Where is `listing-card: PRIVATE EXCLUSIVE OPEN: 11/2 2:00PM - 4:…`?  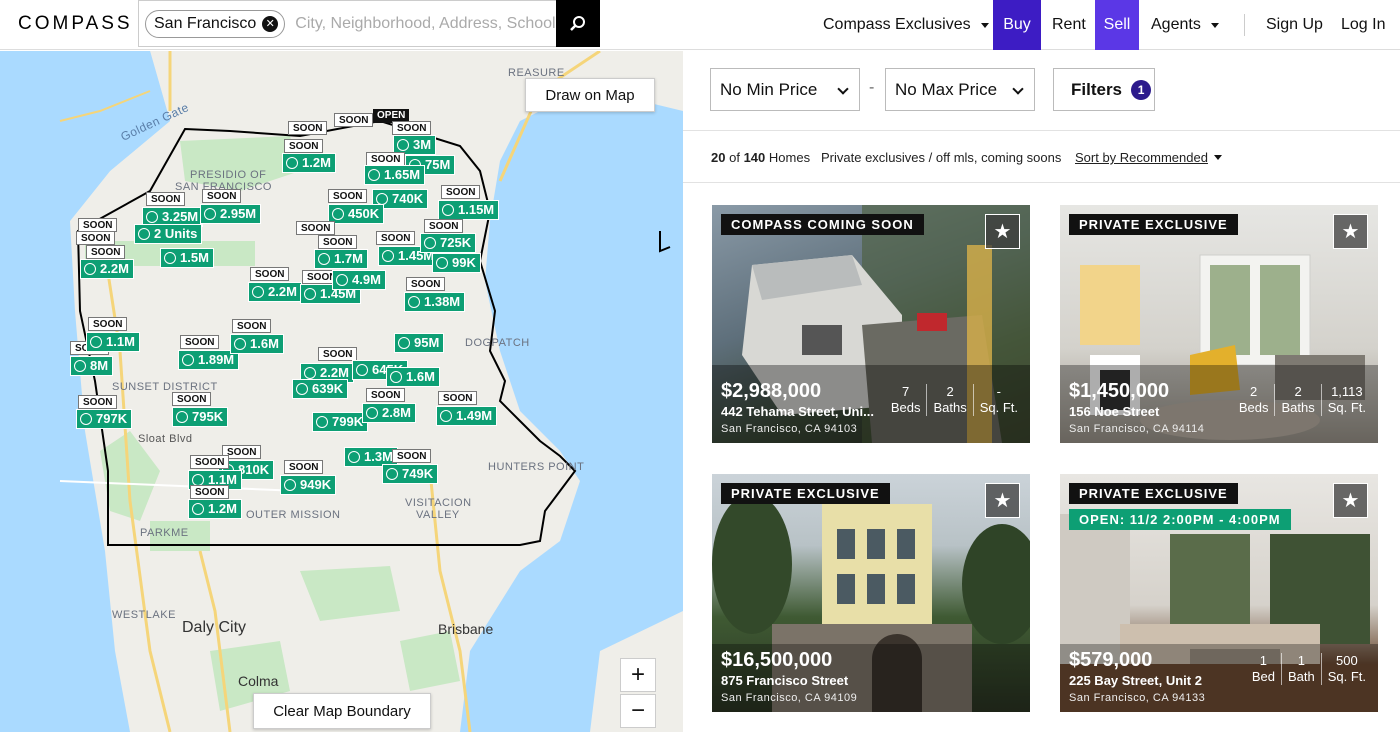 listing-card: PRIVATE EXCLUSIVE OPEN: 11/2 2:00PM - 4:… is located at coordinates (1219, 593).